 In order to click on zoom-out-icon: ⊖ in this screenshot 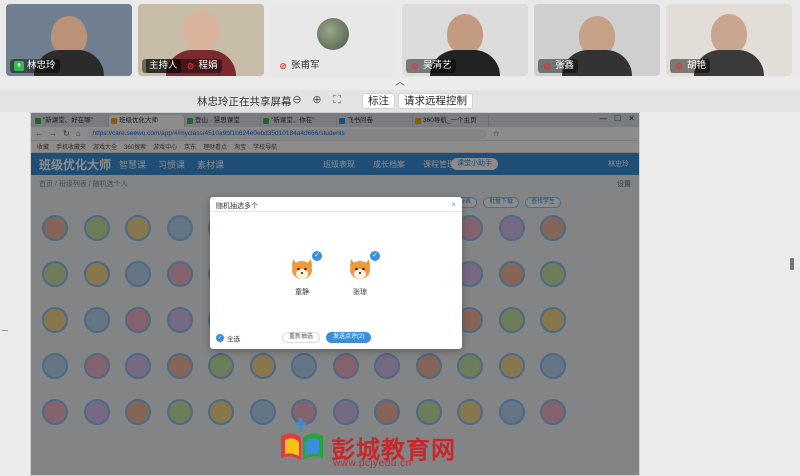, I will do `click(297, 100)`.